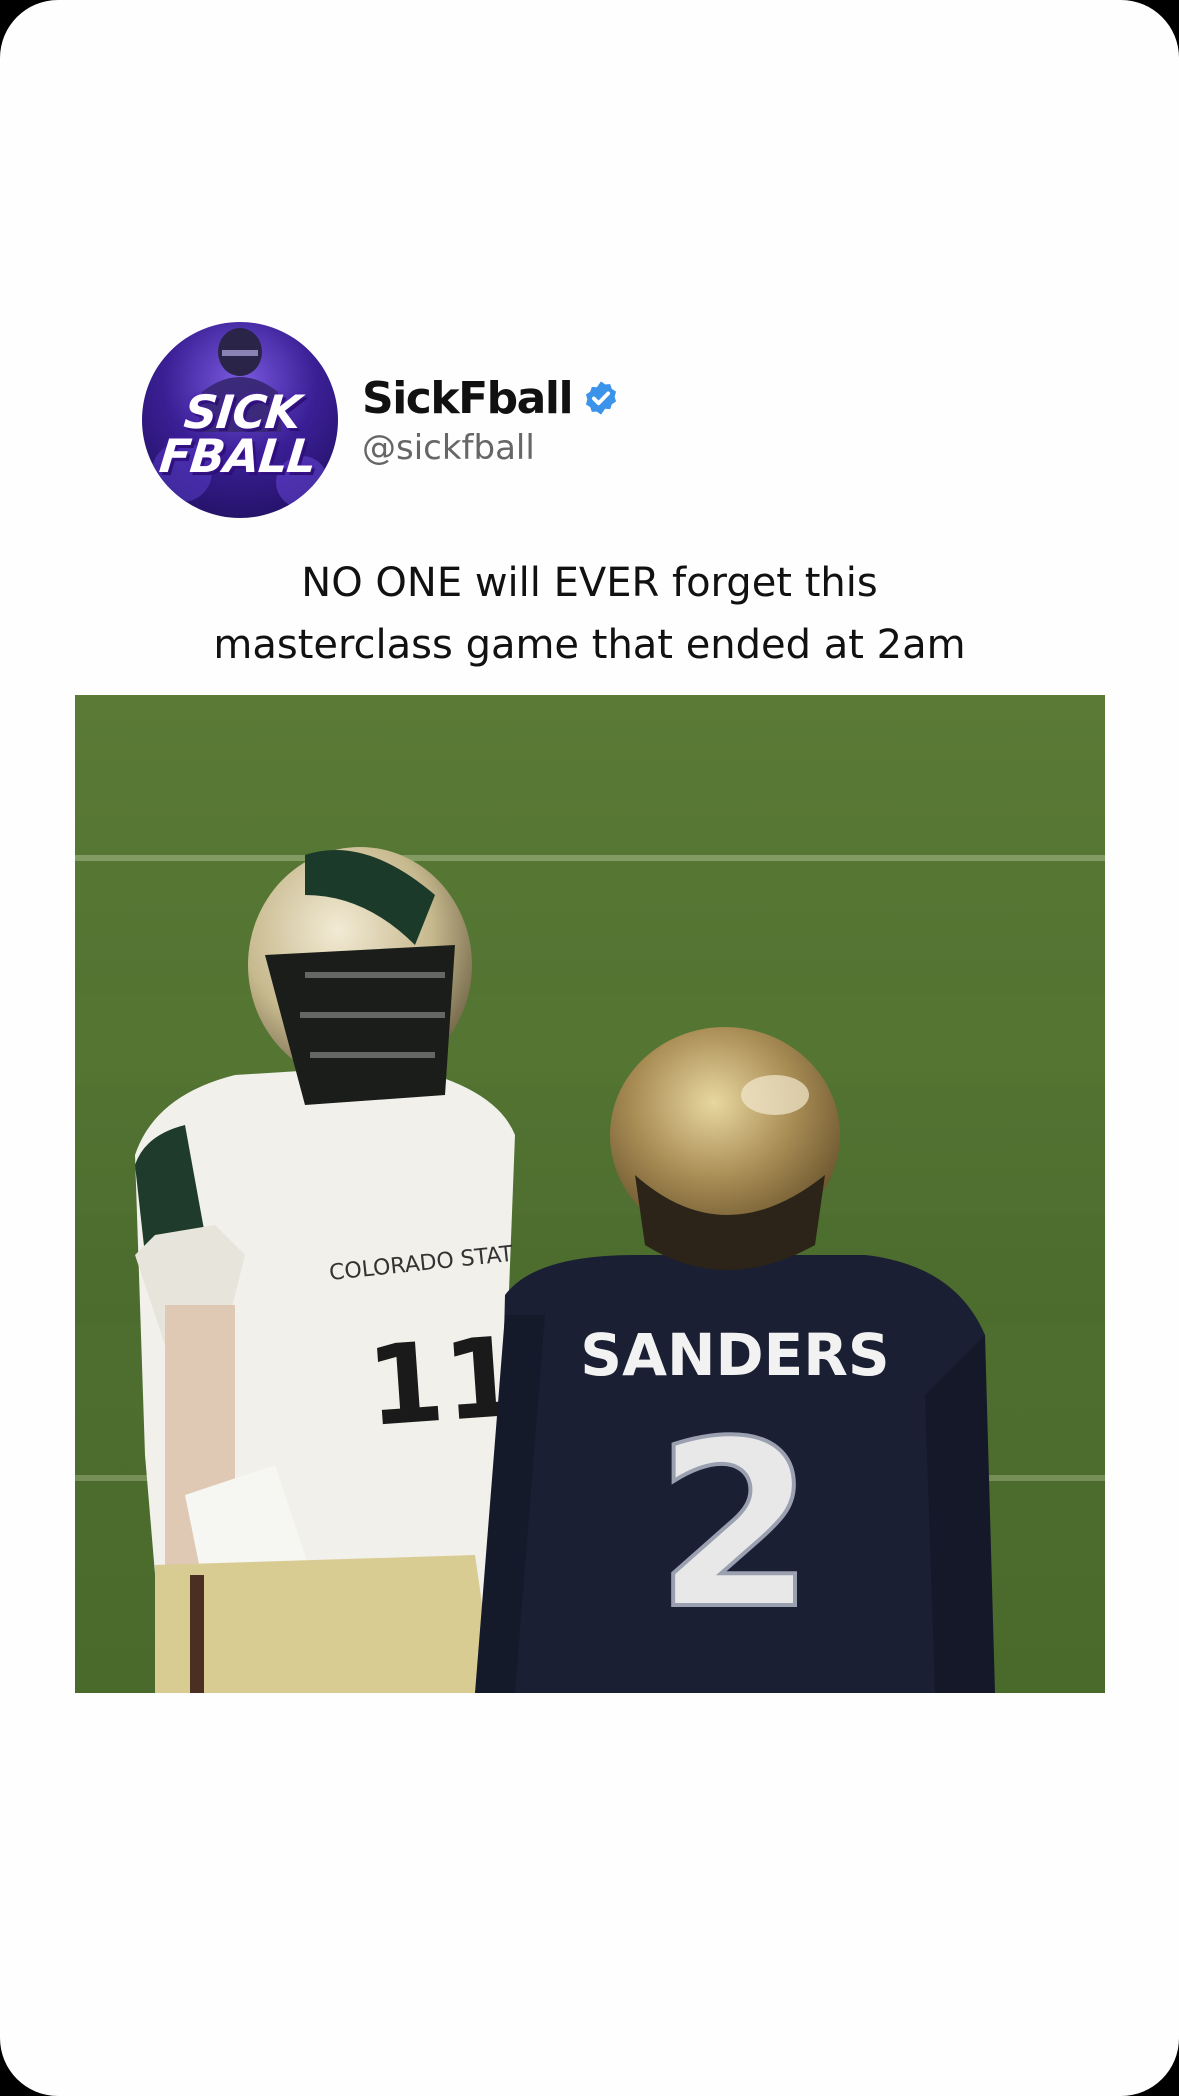 The image size is (1179, 2096). I want to click on avatar-logo-line1: SICK, so click(242, 412).